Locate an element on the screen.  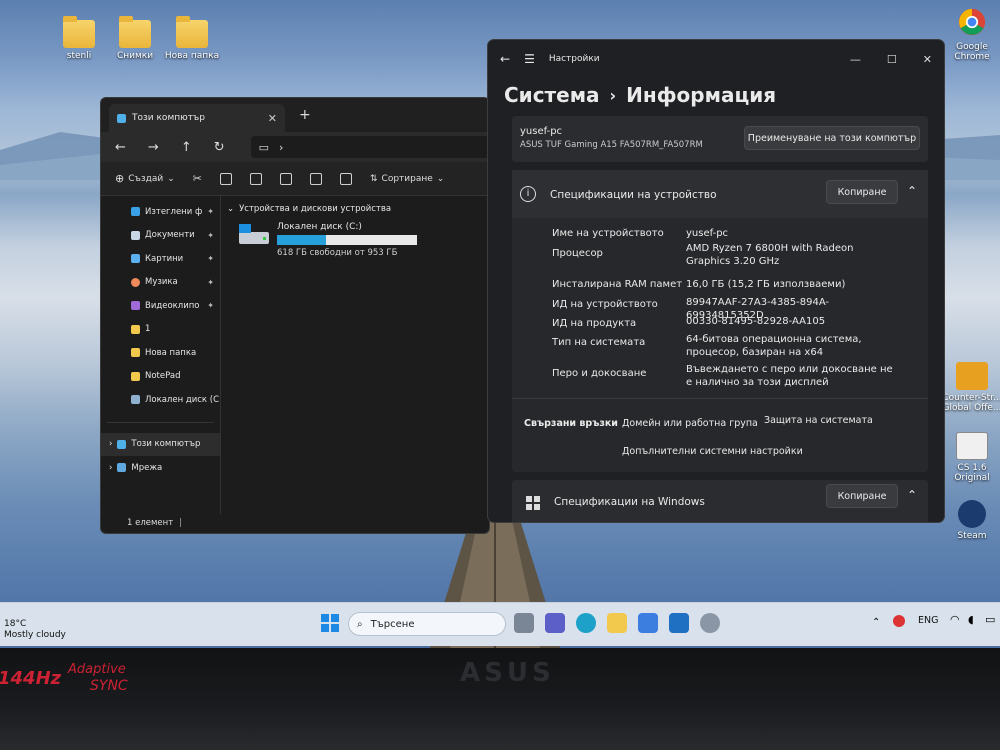
sidebar-item-downloads: Изтеглени ф ✦ is located at coordinates (160, 212).